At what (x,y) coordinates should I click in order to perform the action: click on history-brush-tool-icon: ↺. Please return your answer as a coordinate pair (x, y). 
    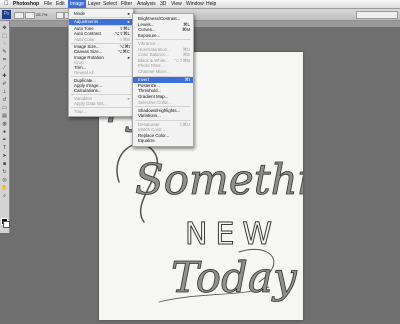
    Looking at the image, I should click on (4, 100).